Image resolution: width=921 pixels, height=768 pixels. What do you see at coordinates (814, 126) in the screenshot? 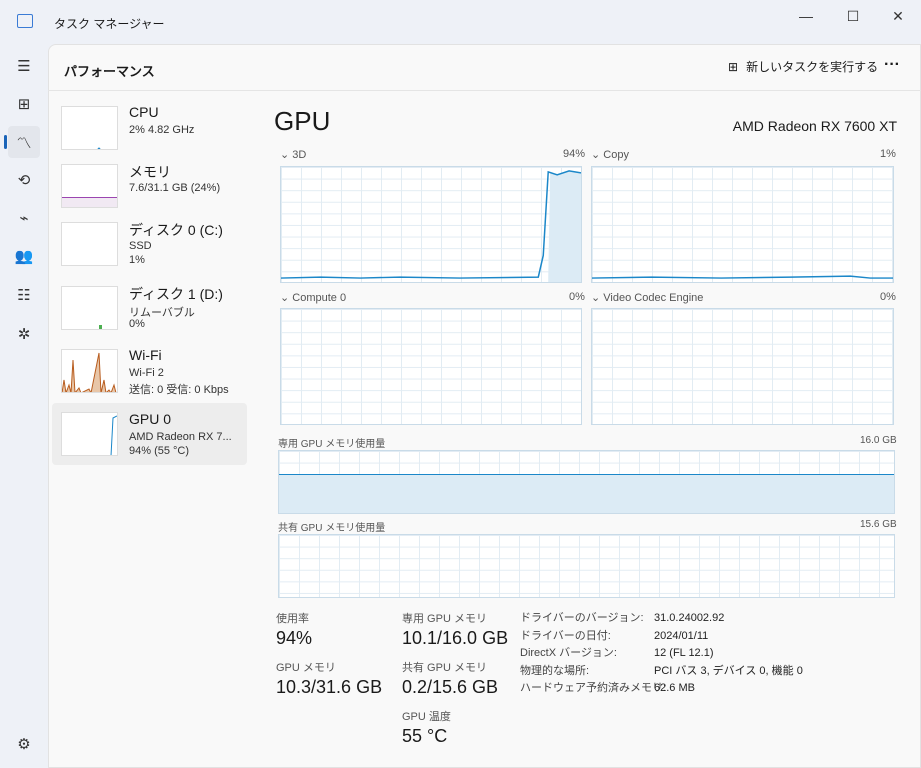
I see `gpu-model: AMD Radeon RX 7600 XT` at bounding box center [814, 126].